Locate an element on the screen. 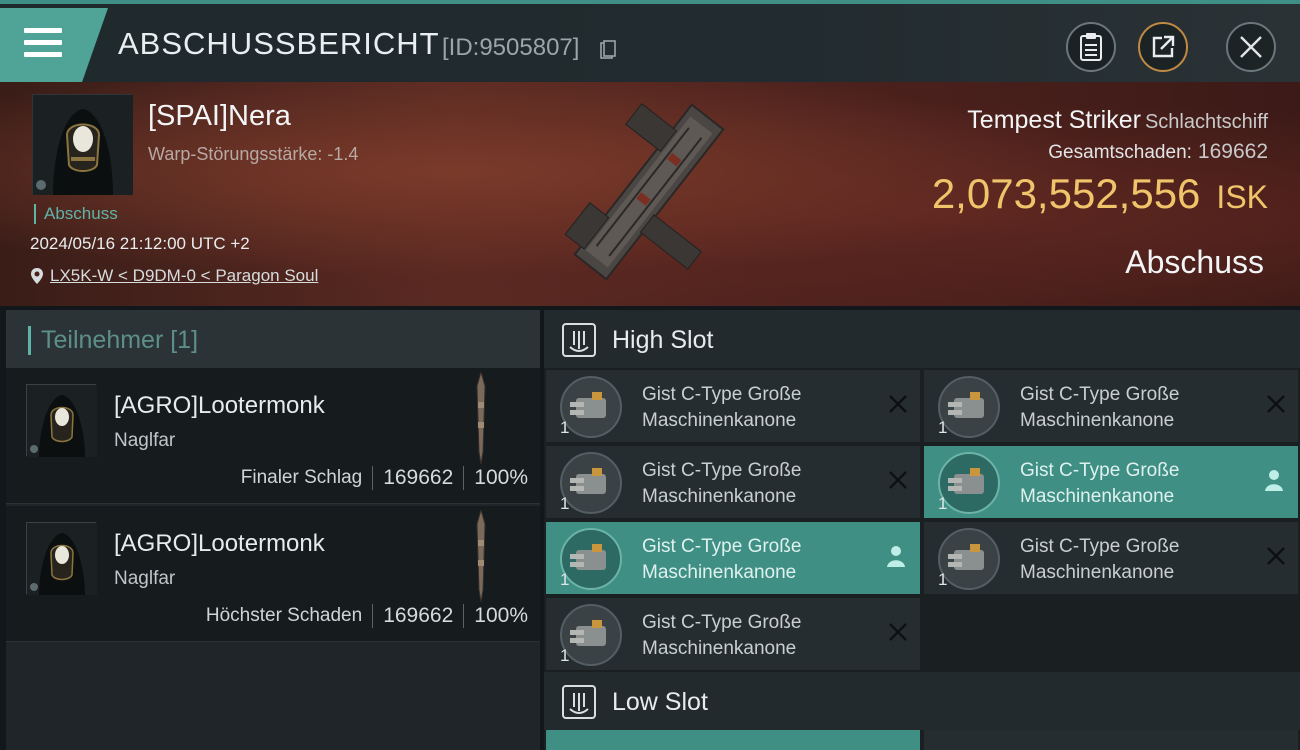 The height and width of the screenshot is (750, 1300). isk-unit: ISK is located at coordinates (1242, 197).